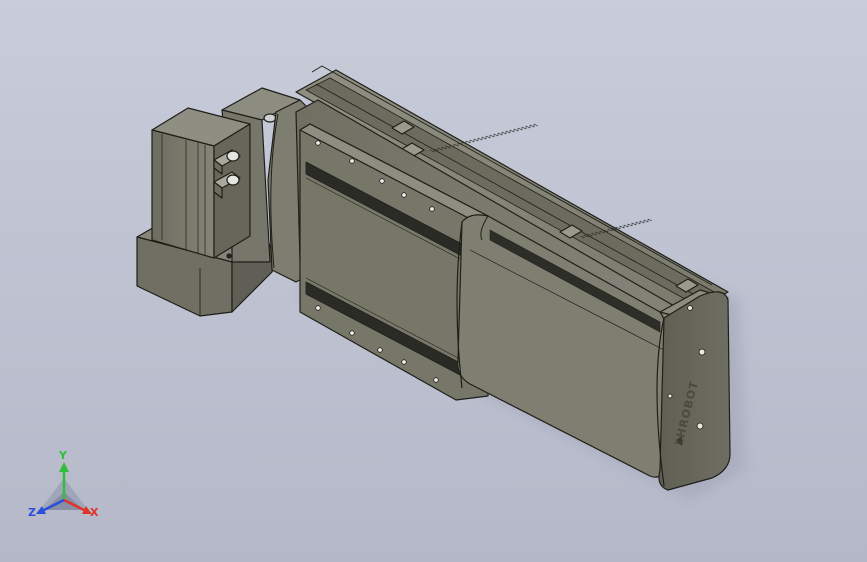  What do you see at coordinates (94, 512) in the screenshot?
I see `x-axis-label: X` at bounding box center [94, 512].